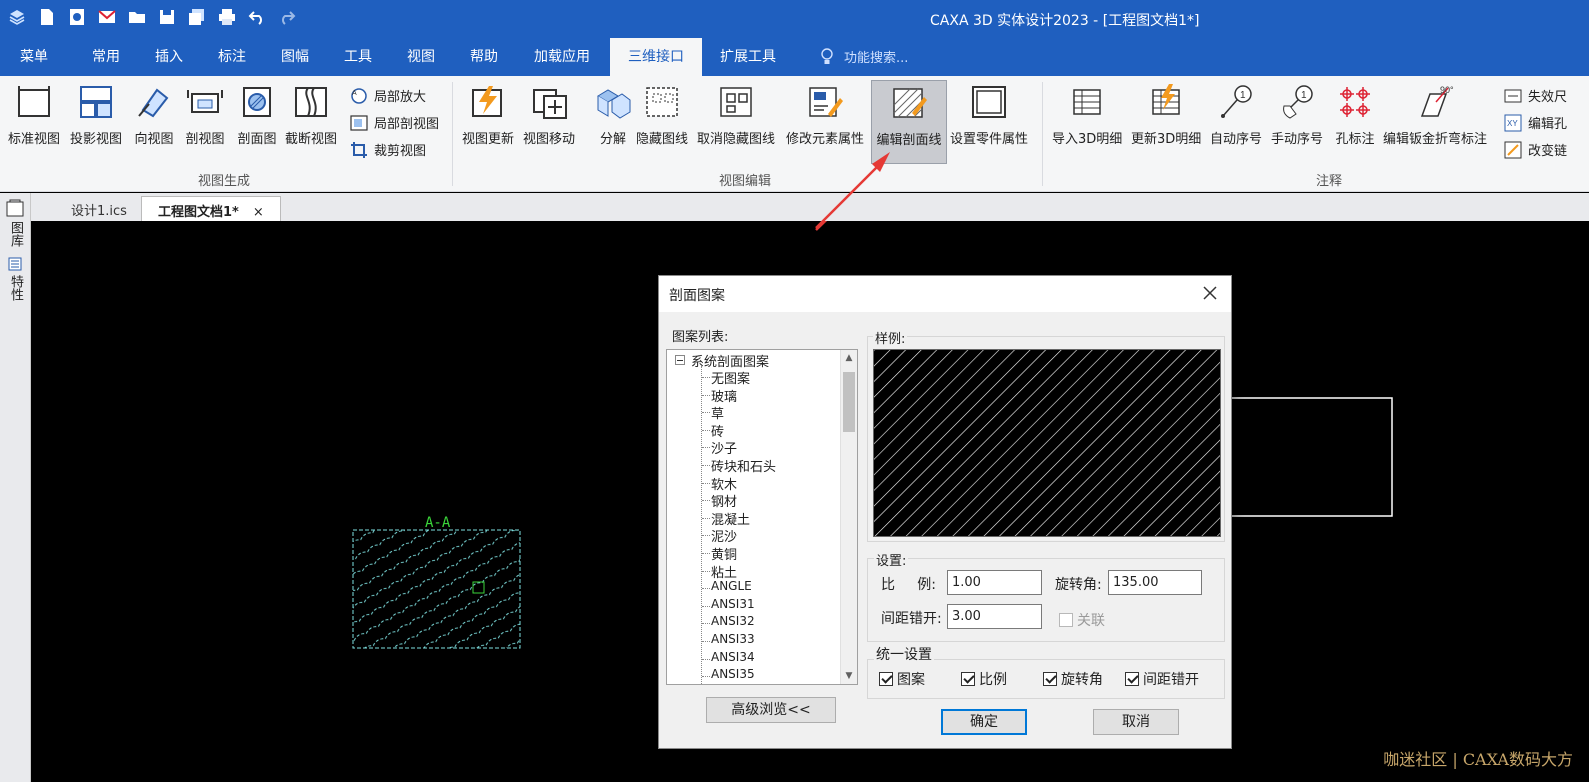 Image resolution: width=1589 pixels, height=782 pixels. I want to click on save-icon, so click(167, 17).